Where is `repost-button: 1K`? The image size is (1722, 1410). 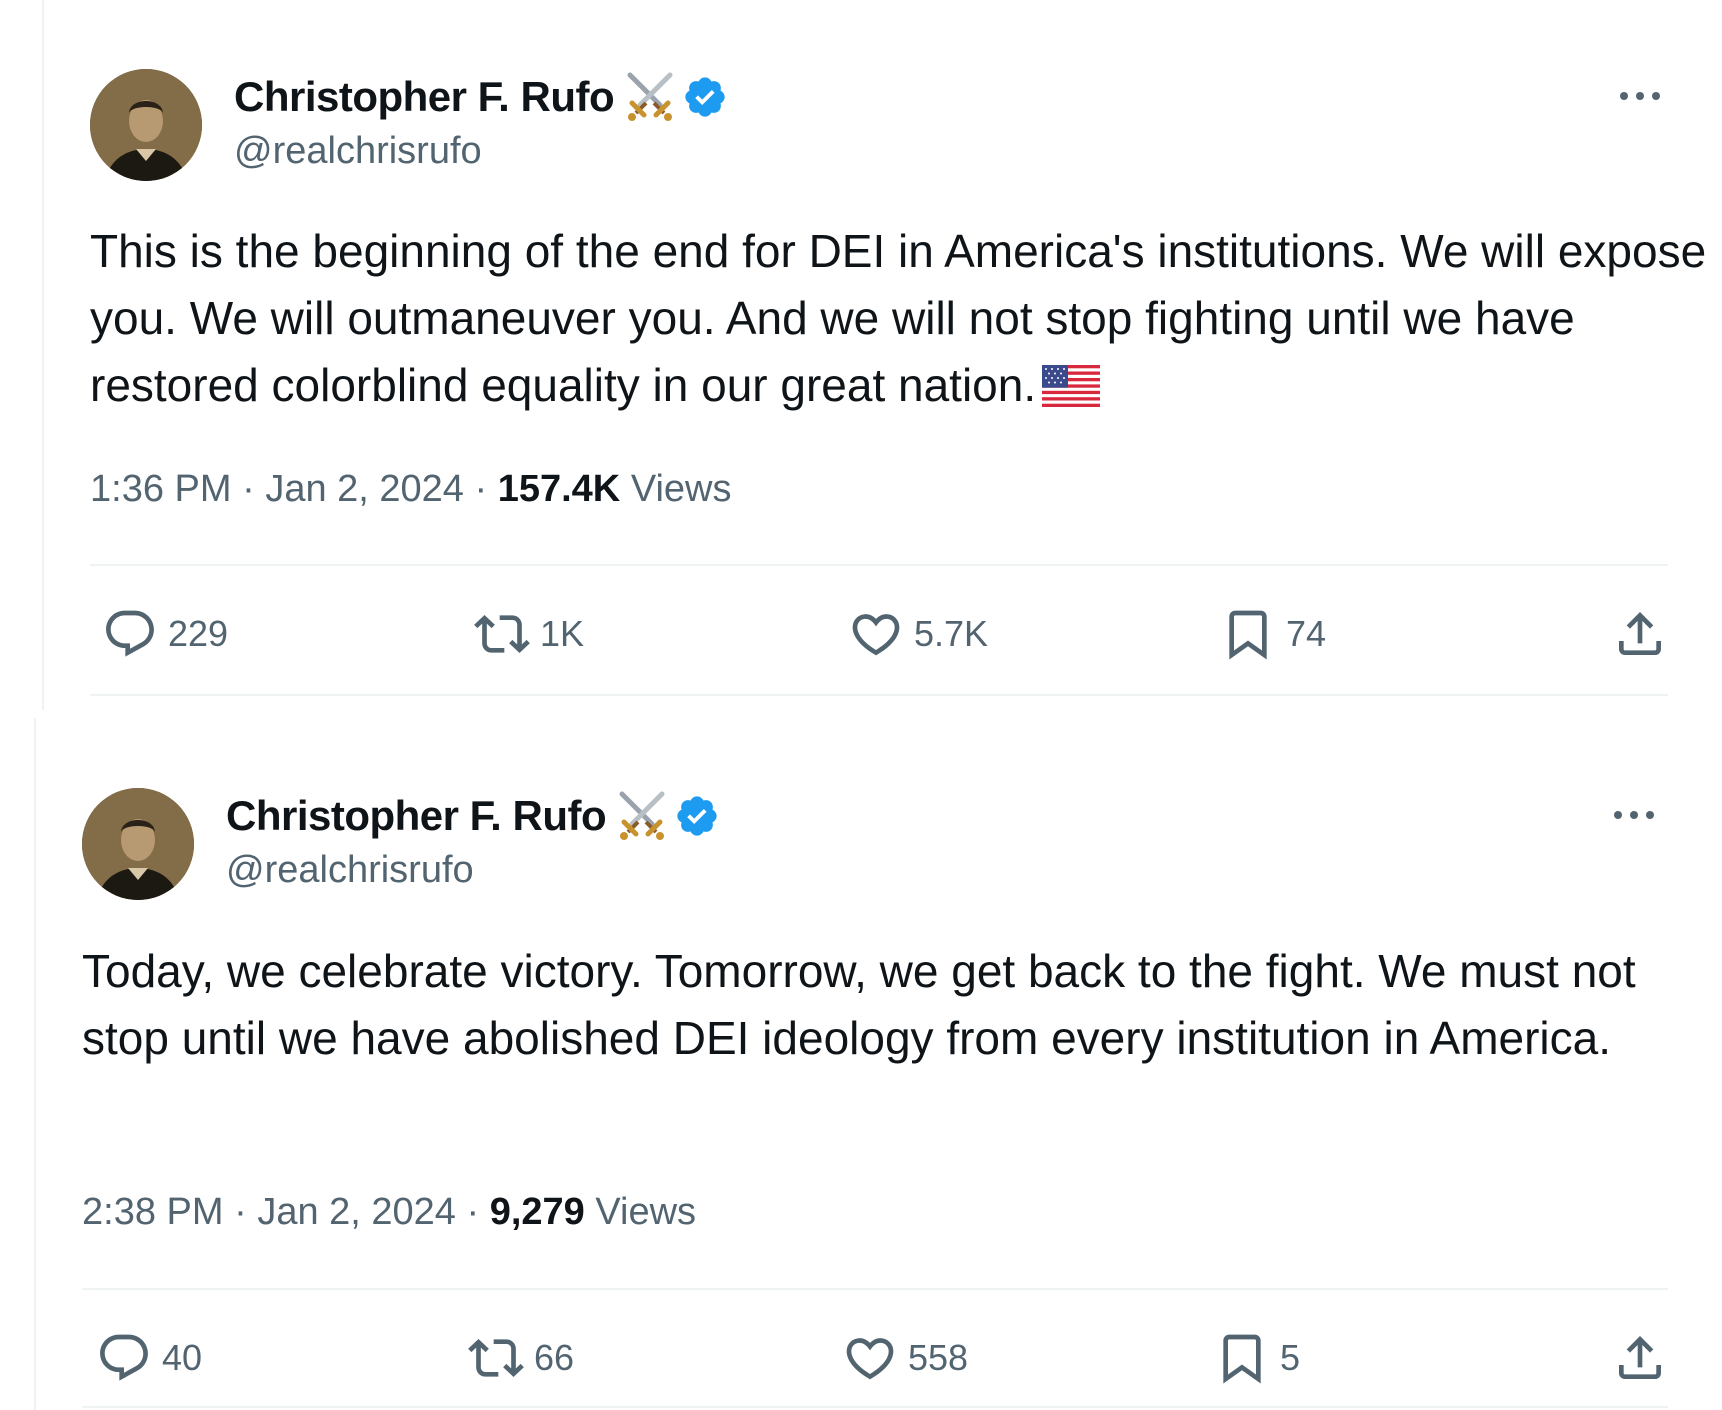
repost-button: 1K is located at coordinates (529, 634).